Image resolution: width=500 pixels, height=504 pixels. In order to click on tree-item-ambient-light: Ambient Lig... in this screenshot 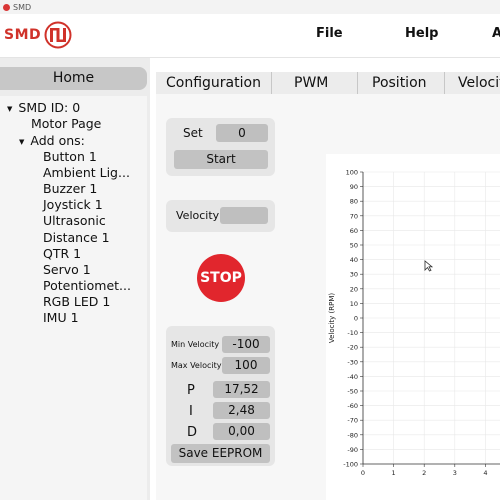, I will do `click(86, 172)`.